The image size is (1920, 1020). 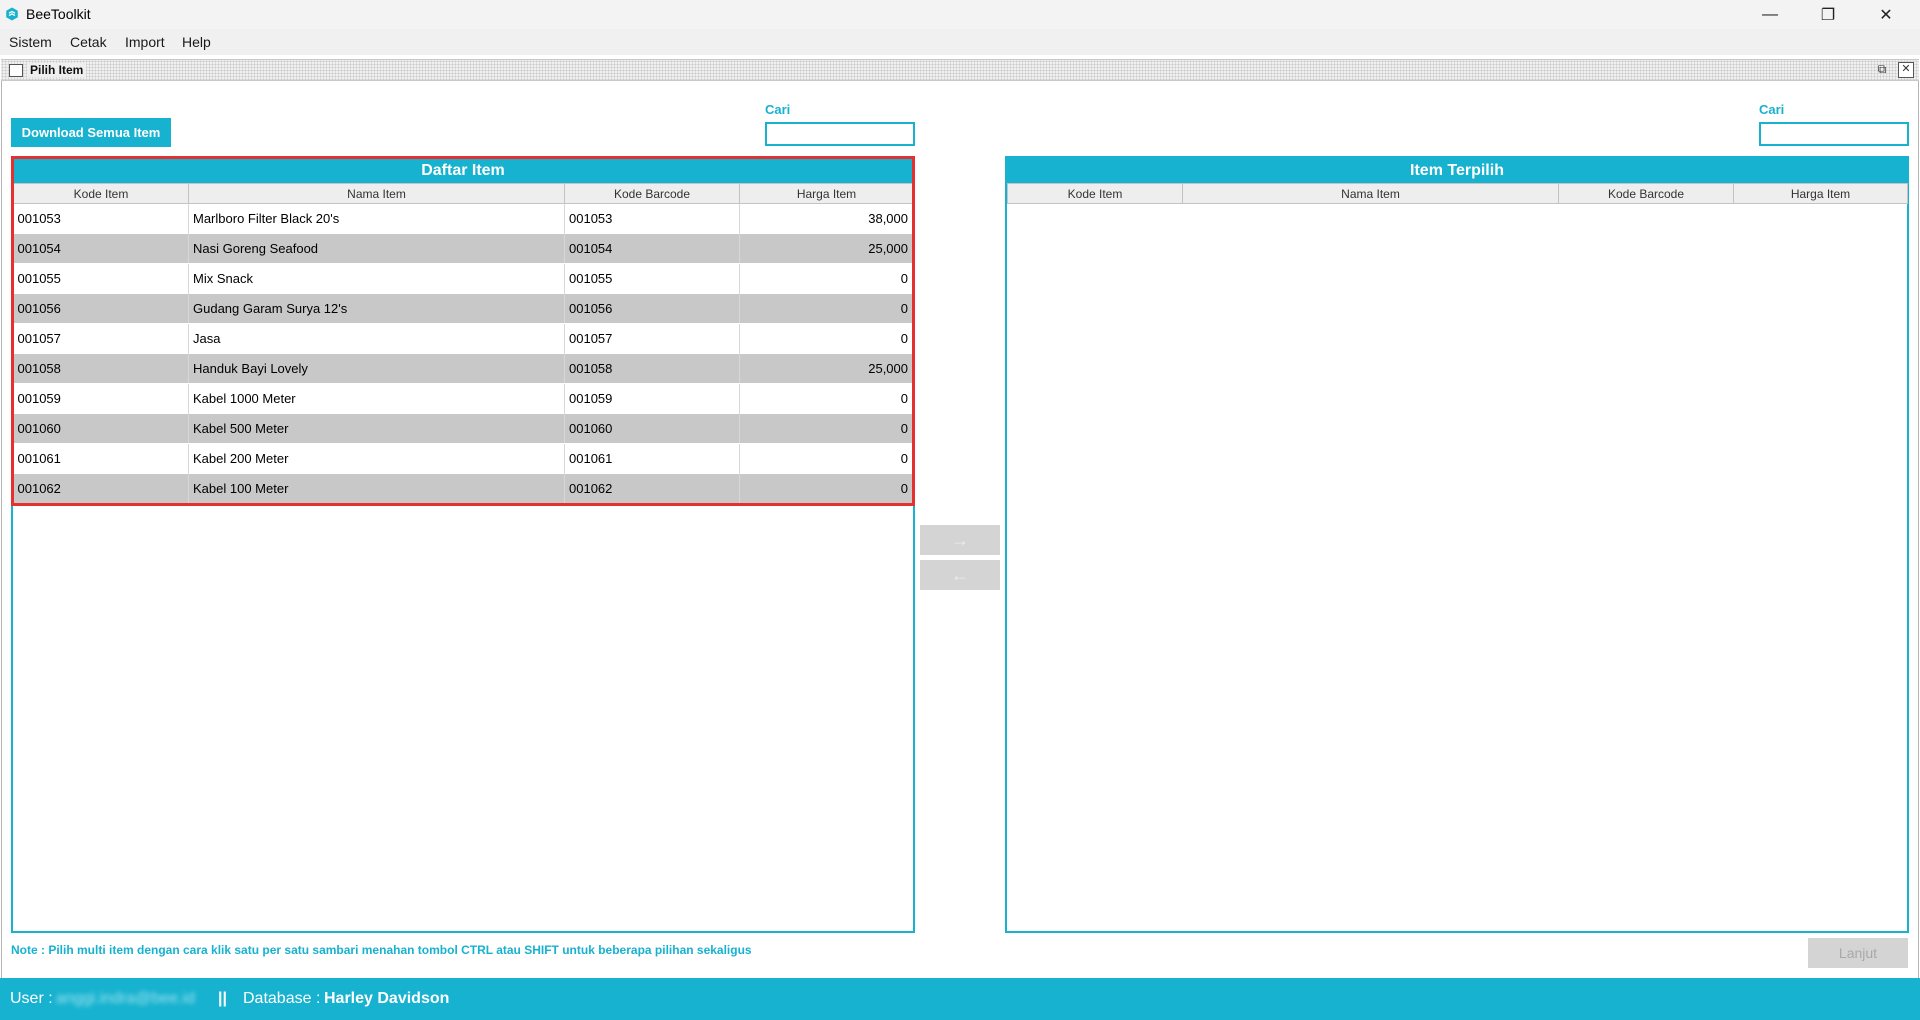 I want to click on table-row: 001055 Mix Snack 001055 0, so click(x=463, y=278).